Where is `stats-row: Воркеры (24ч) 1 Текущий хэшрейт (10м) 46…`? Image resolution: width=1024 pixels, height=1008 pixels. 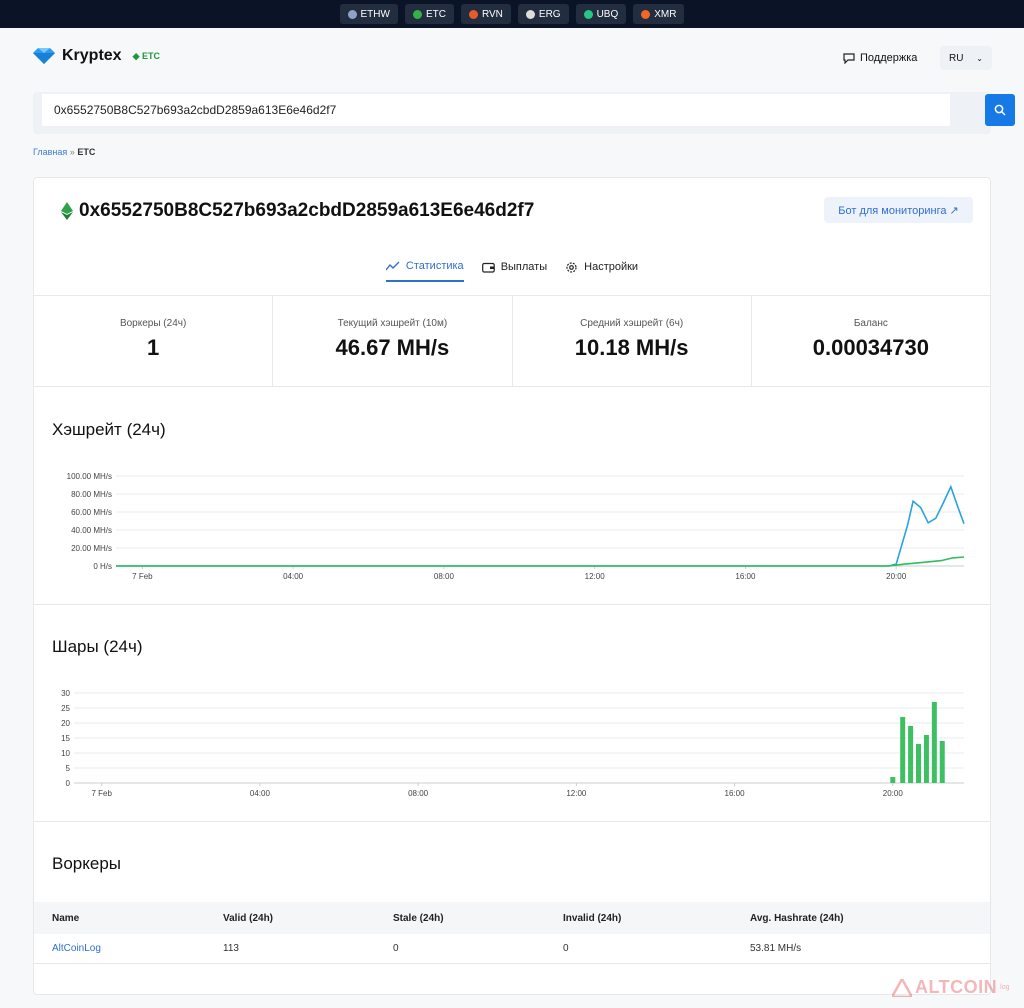 stats-row: Воркеры (24ч) 1 Текущий хэшрейт (10м) 46… is located at coordinates (512, 341).